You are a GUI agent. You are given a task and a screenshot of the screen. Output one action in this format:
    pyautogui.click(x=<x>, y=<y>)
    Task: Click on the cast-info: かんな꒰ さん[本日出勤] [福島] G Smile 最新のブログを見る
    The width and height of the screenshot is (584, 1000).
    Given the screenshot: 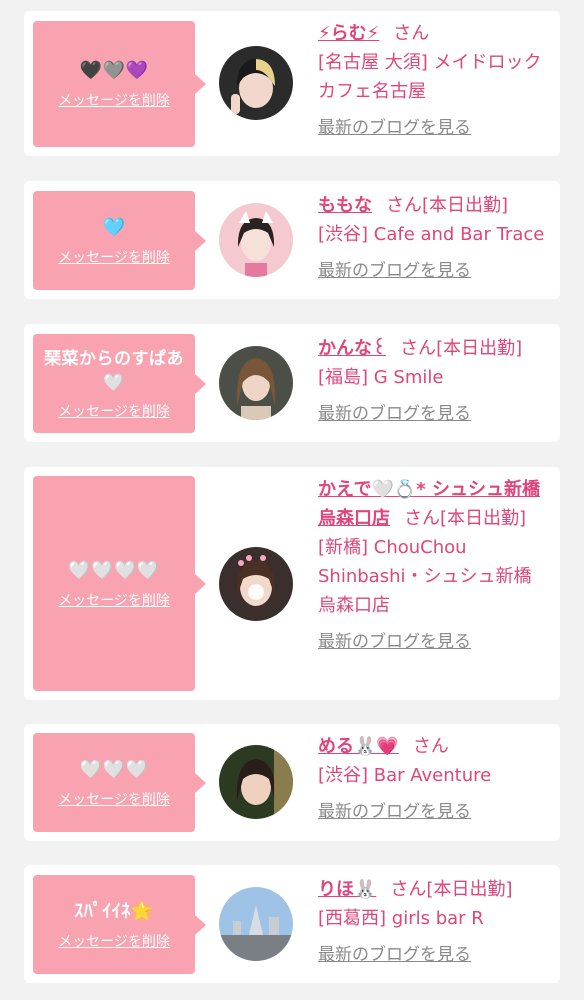 What is the action you would take?
    pyautogui.click(x=432, y=381)
    